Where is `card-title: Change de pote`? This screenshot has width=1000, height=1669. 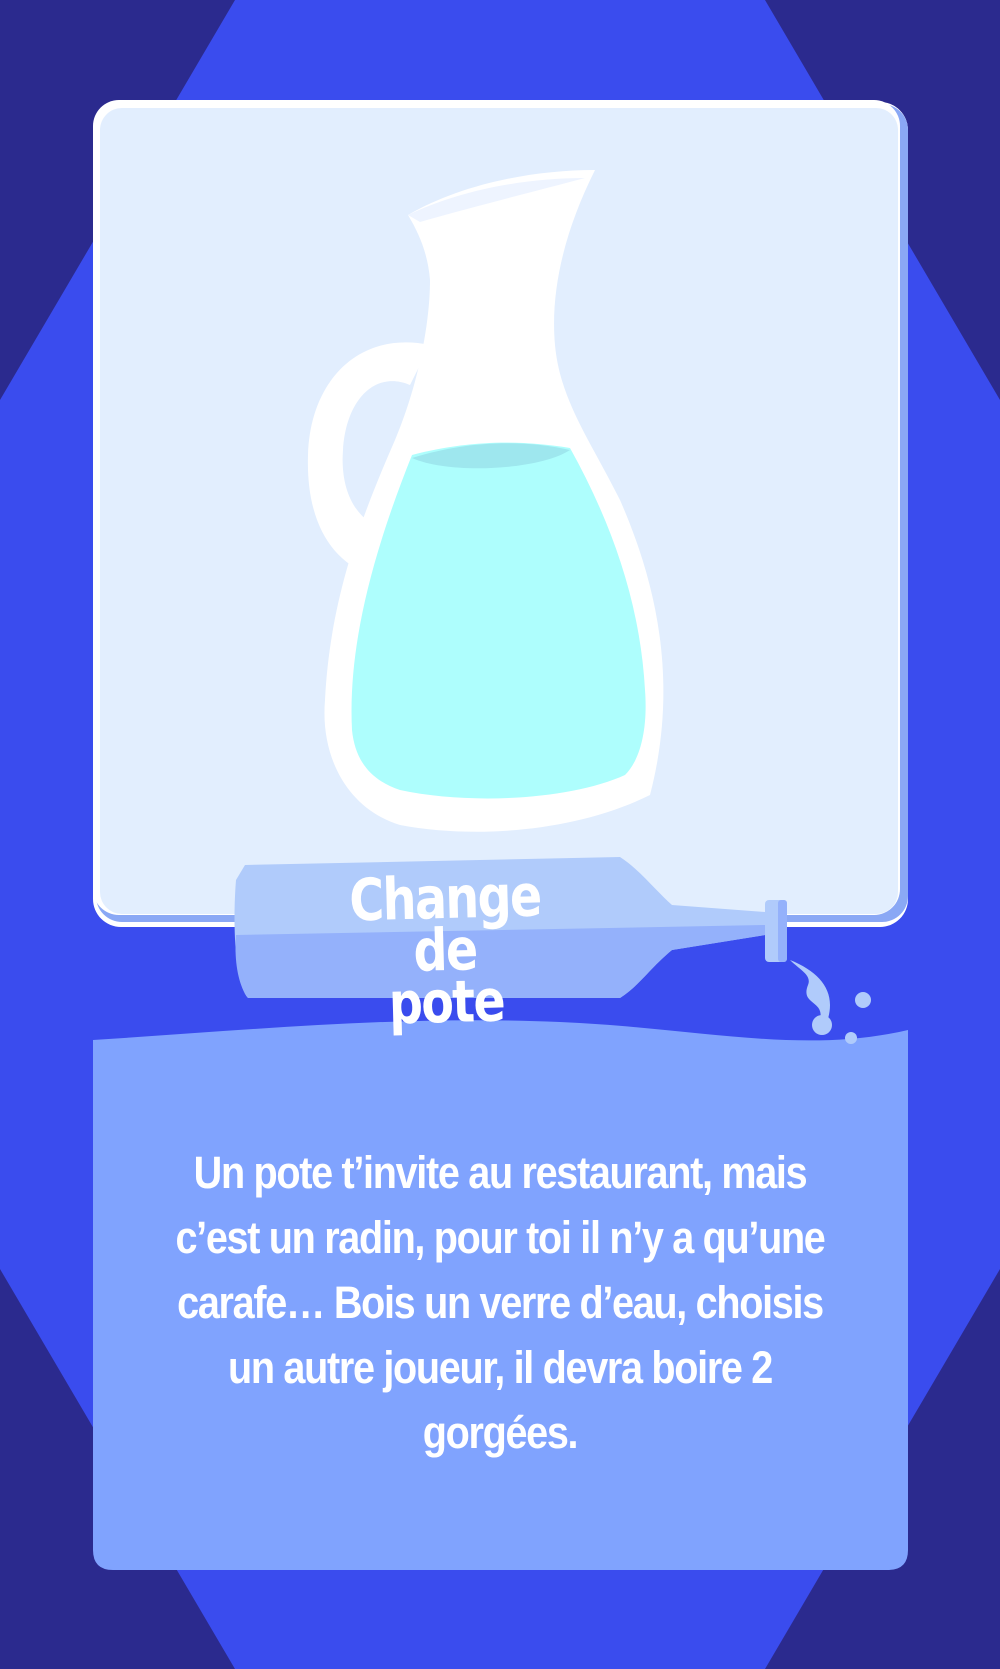 card-title: Change de pote is located at coordinates (445, 949).